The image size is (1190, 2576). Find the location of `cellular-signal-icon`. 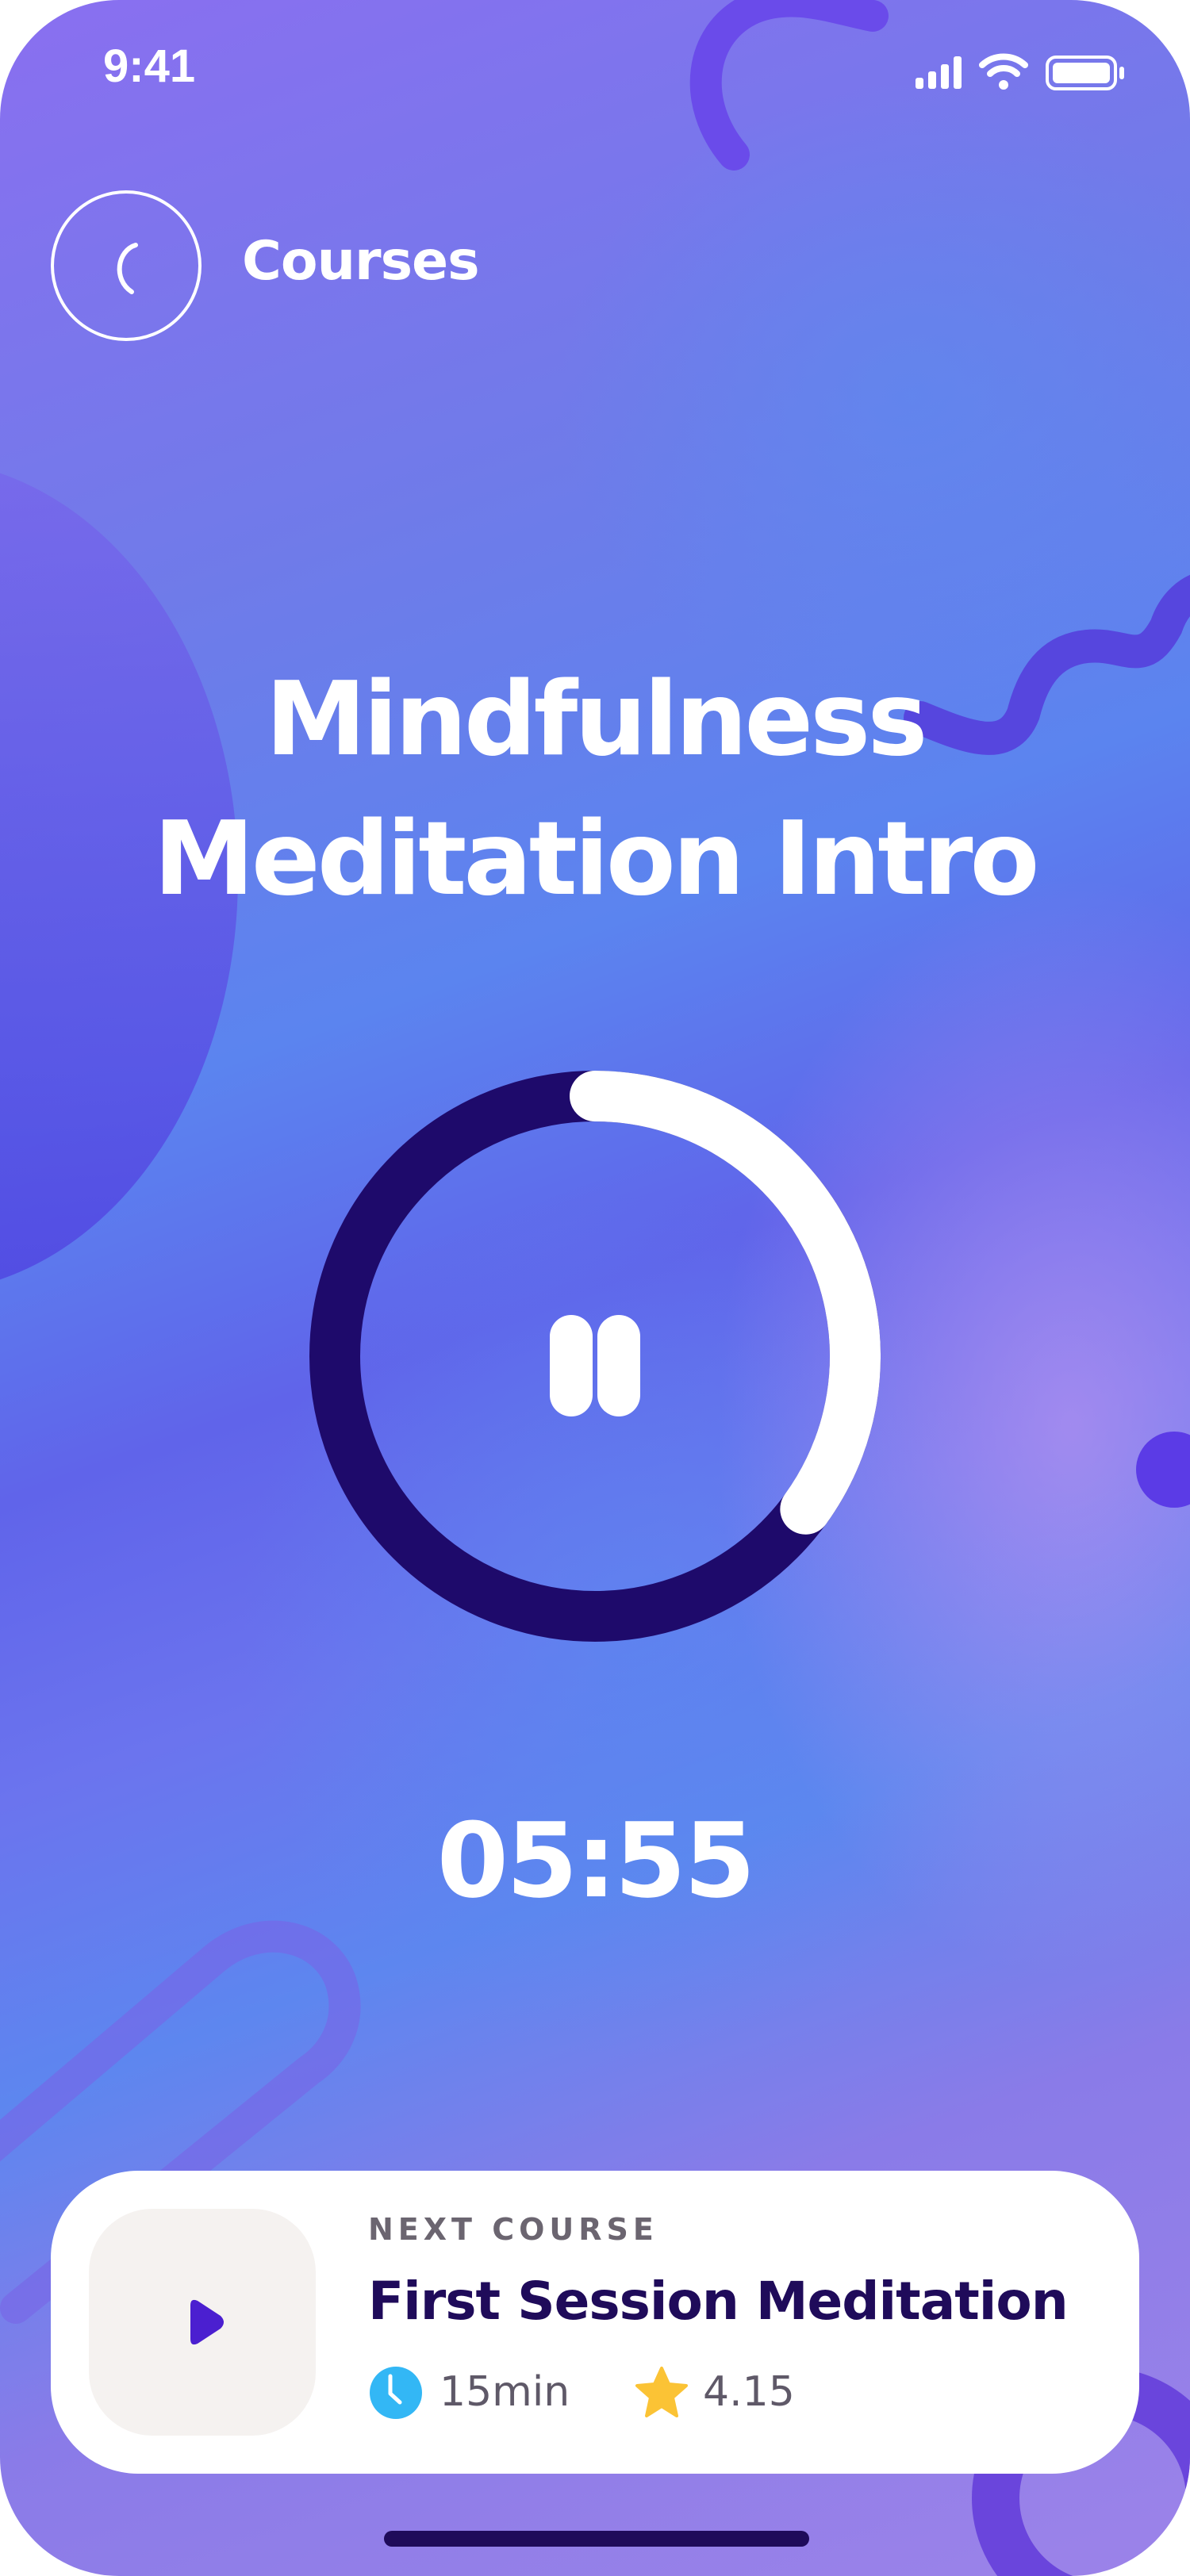

cellular-signal-icon is located at coordinates (939, 72).